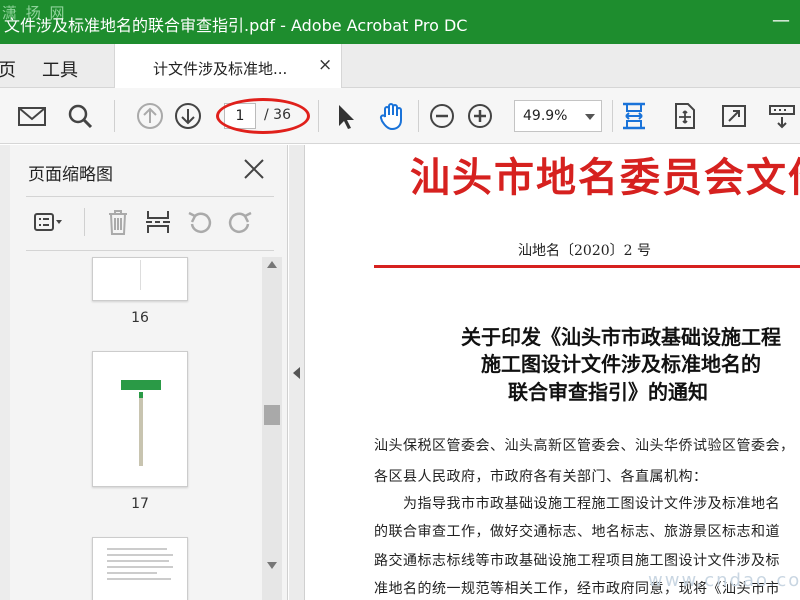 Image resolution: width=800 pixels, height=600 pixels. What do you see at coordinates (254, 169) in the screenshot?
I see `close-panel-icon` at bounding box center [254, 169].